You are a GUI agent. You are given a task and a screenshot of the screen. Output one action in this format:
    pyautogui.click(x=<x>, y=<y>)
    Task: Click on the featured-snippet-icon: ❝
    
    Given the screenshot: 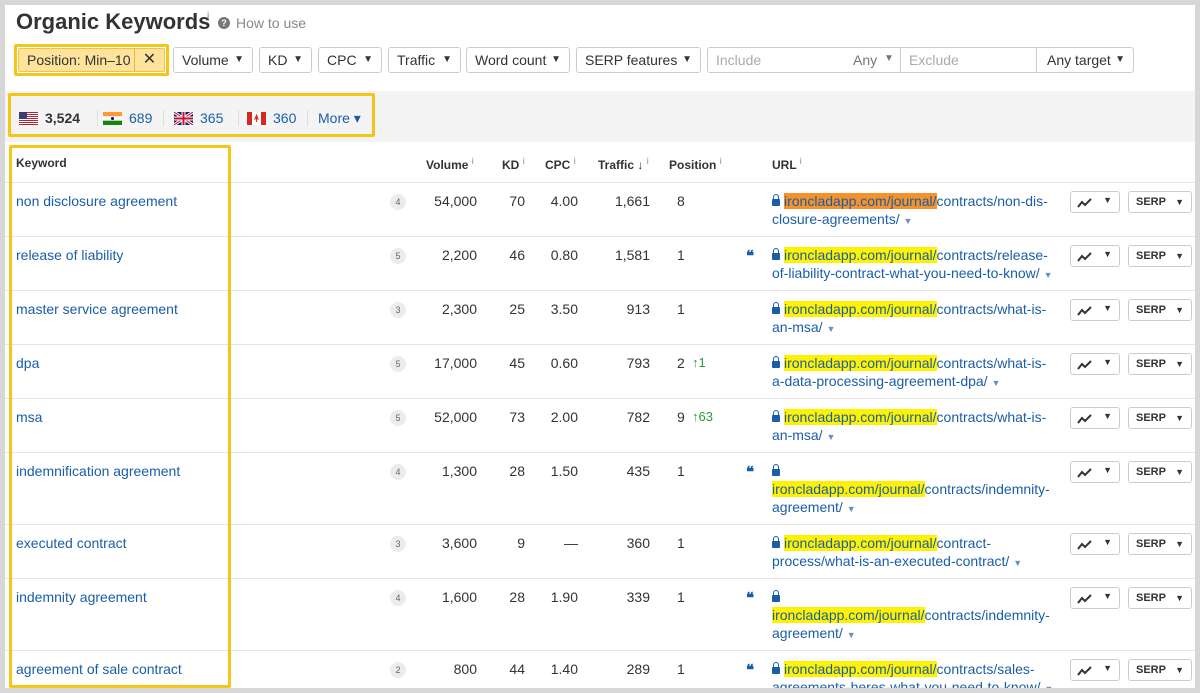 What is the action you would take?
    pyautogui.click(x=750, y=472)
    